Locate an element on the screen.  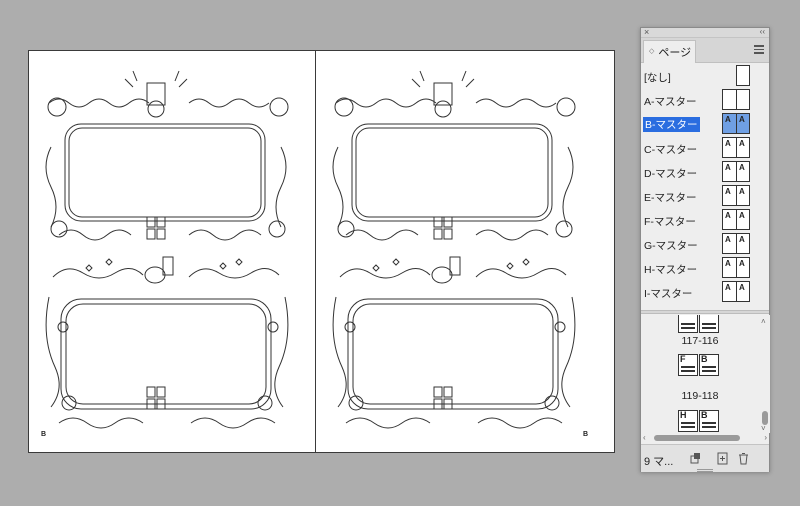
master-label: D-マスター is located at coordinates (671, 174).